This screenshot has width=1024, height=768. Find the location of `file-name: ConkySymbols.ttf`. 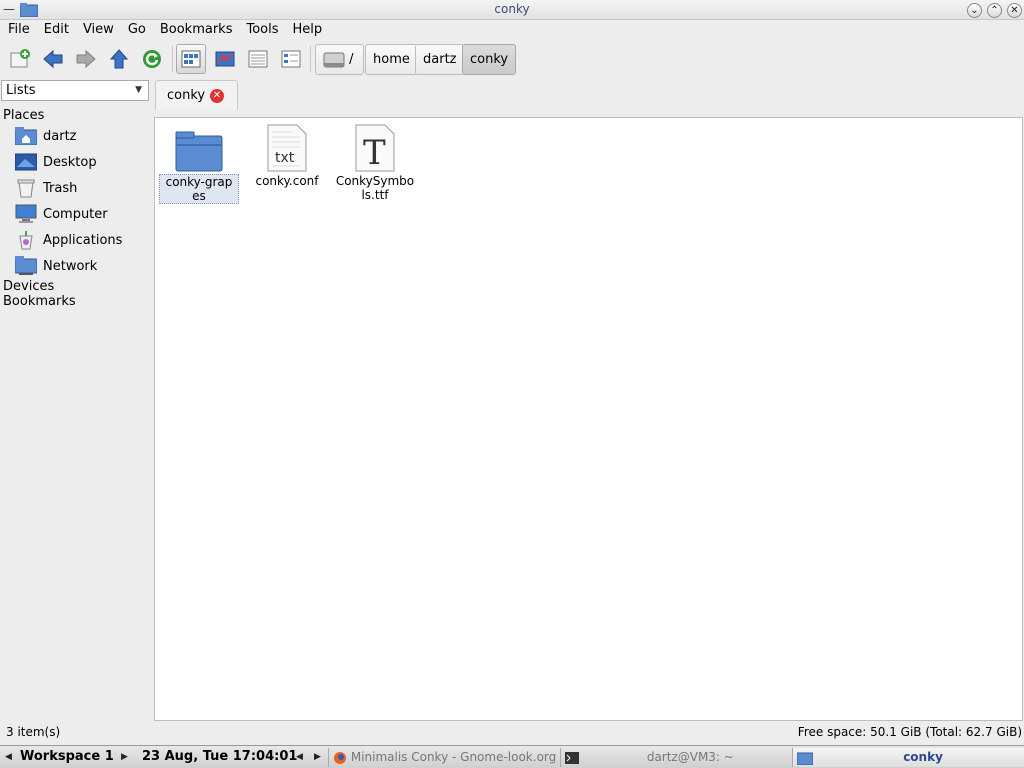

file-name: ConkySymbols.ttf is located at coordinates (375, 188).